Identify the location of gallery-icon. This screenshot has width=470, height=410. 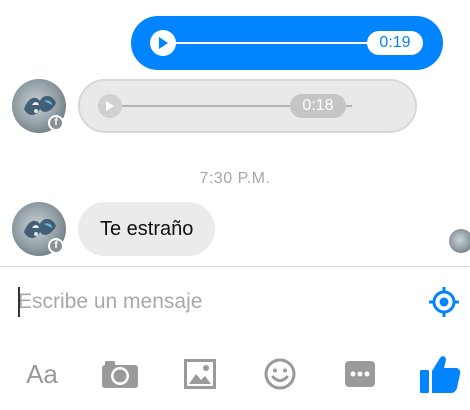
(200, 374).